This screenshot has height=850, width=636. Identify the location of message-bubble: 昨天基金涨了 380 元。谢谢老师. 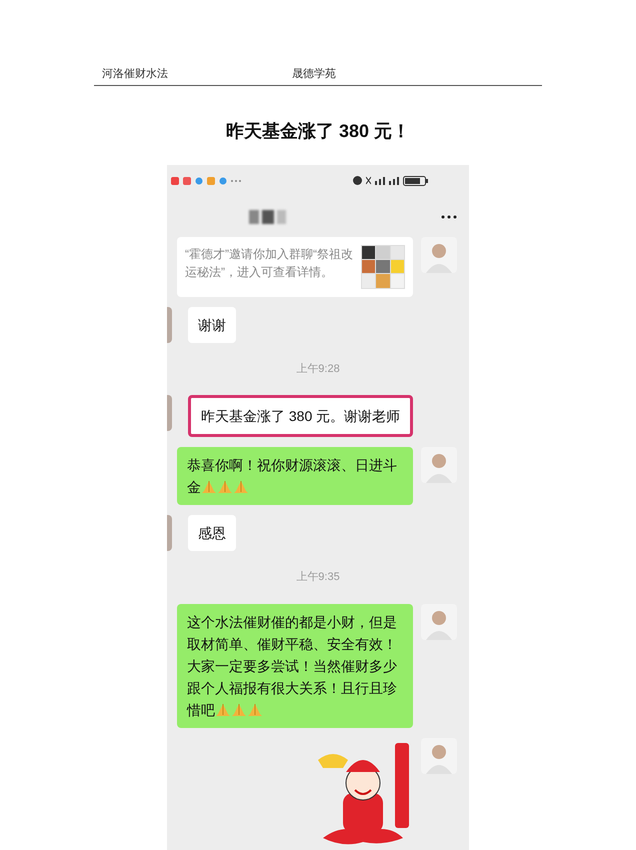
(301, 416).